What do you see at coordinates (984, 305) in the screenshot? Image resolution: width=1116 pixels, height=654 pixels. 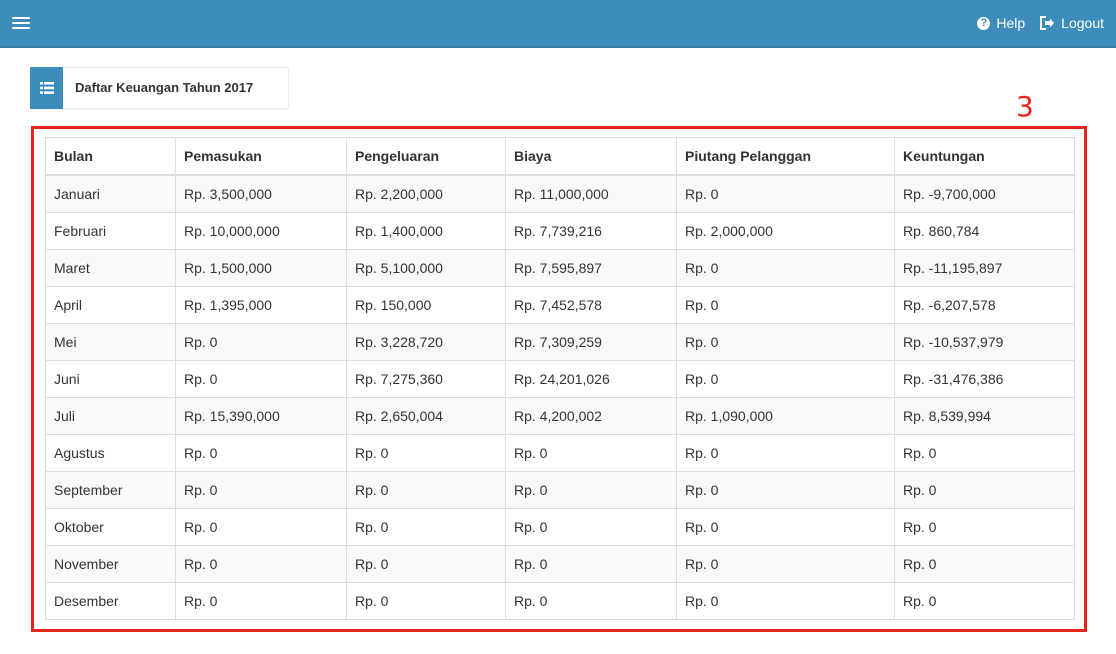 I see `cell-keuntungan: Rp. -6,207,578` at bounding box center [984, 305].